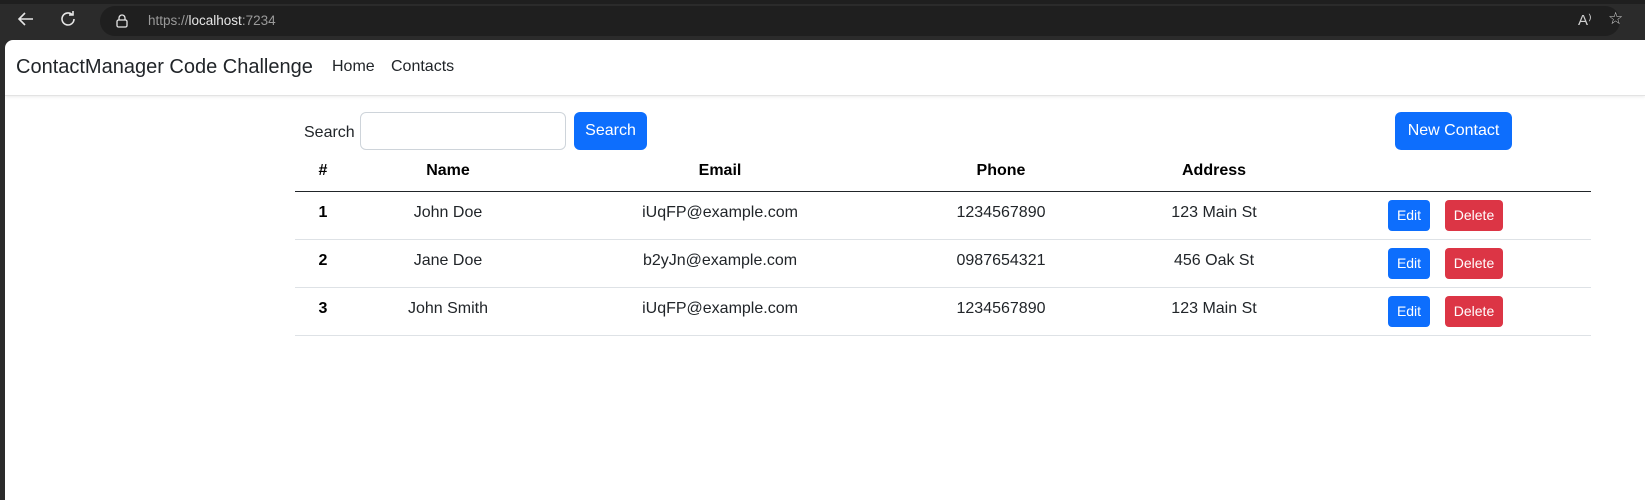 This screenshot has width=1645, height=500. I want to click on table-header: # Name Email Phone Address, so click(943, 172).